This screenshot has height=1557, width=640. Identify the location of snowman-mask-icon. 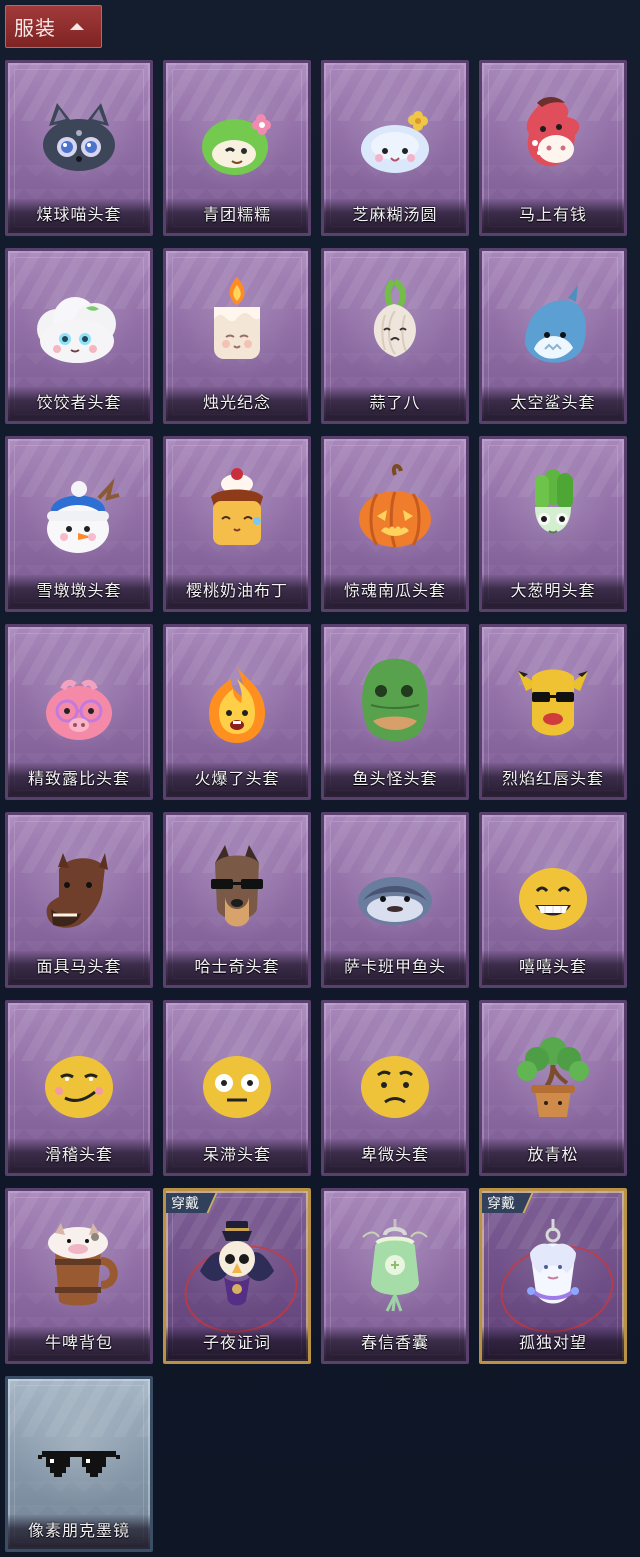
(79, 515).